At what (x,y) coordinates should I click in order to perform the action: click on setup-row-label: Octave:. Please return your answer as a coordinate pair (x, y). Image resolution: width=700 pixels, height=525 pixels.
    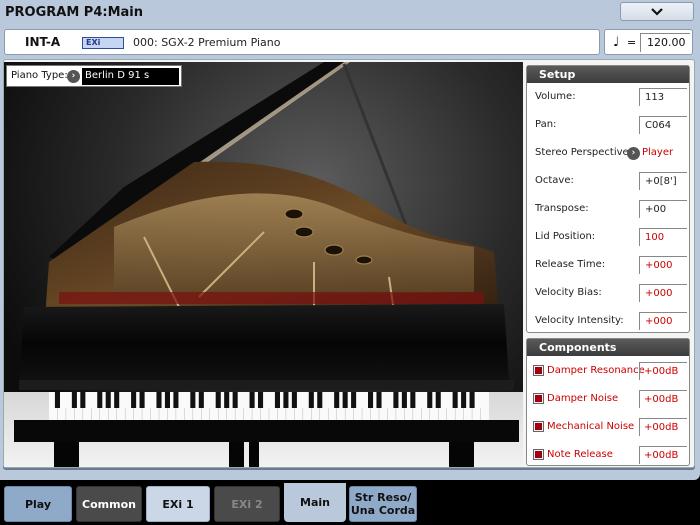
    Looking at the image, I should click on (554, 180).